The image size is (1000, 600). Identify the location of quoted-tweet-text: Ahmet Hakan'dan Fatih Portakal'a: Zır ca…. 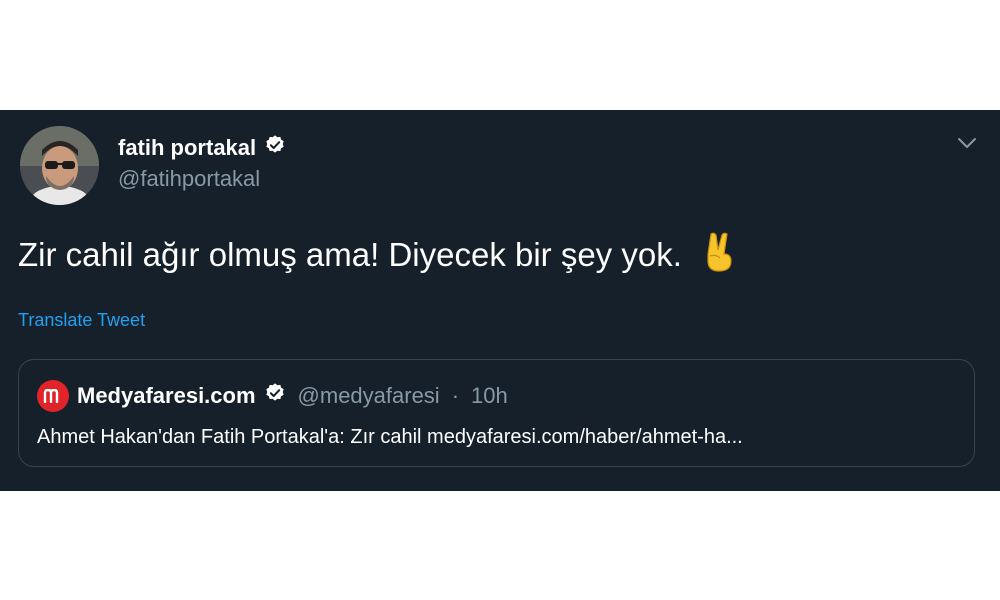
(390, 437).